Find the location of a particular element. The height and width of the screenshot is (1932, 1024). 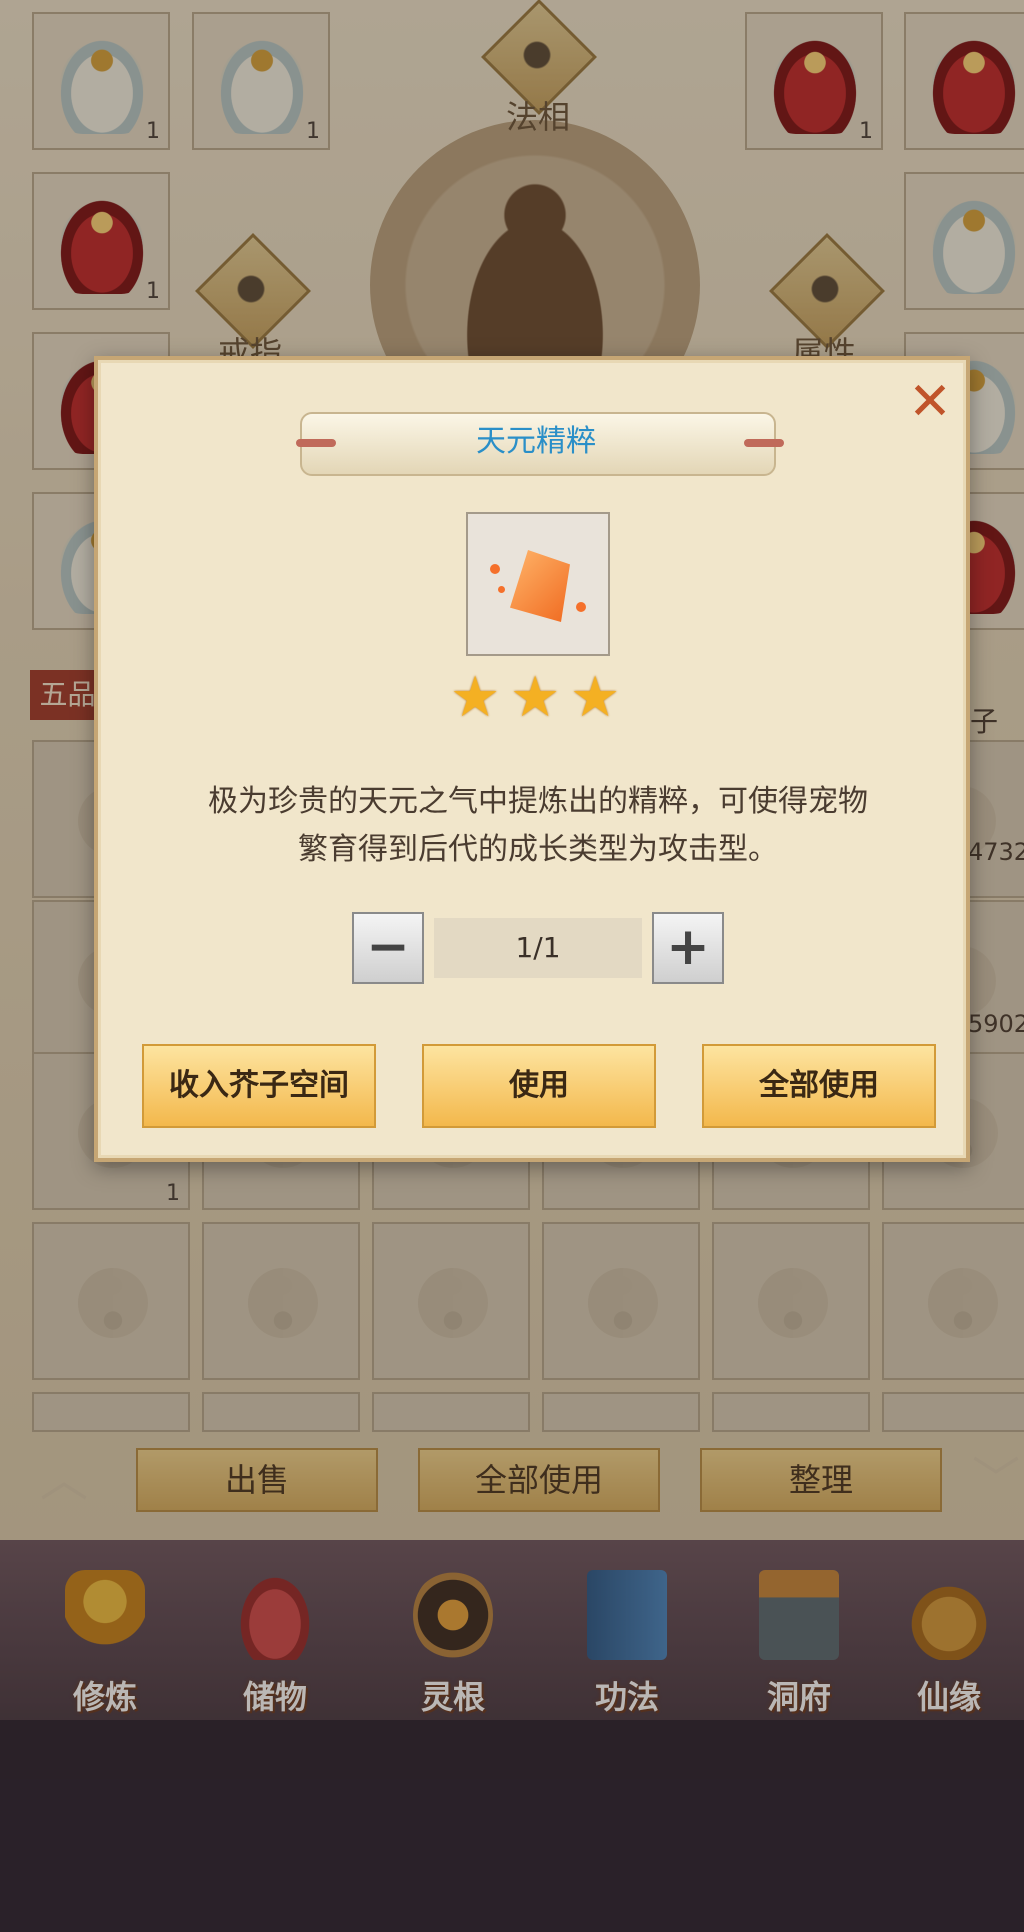

description-line-1: 极为珍贵的天元之气中提炼出的精粹，可使得宠物 is located at coordinates (538, 801).